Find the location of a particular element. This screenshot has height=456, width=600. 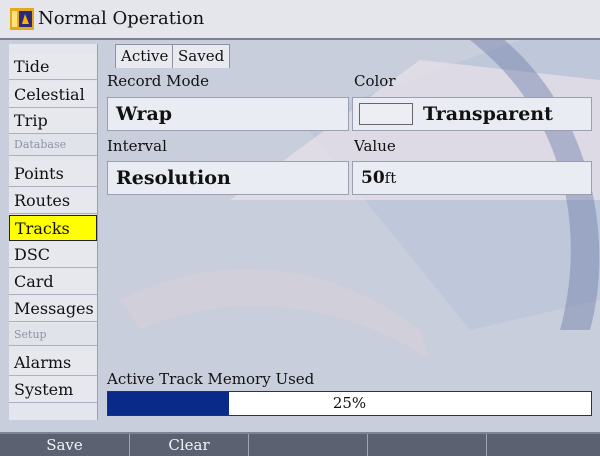

color-label: Color is located at coordinates (375, 81).